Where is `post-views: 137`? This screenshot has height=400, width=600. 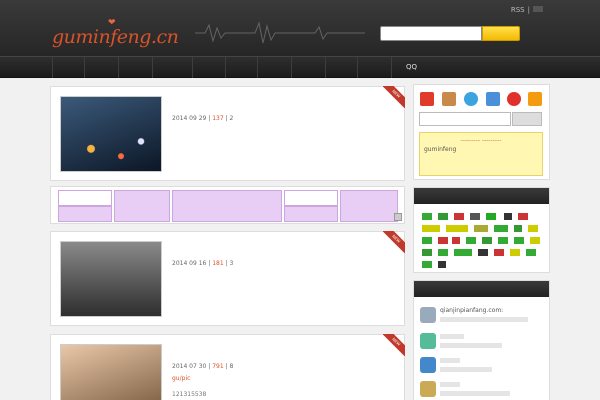 post-views: 137 is located at coordinates (218, 118).